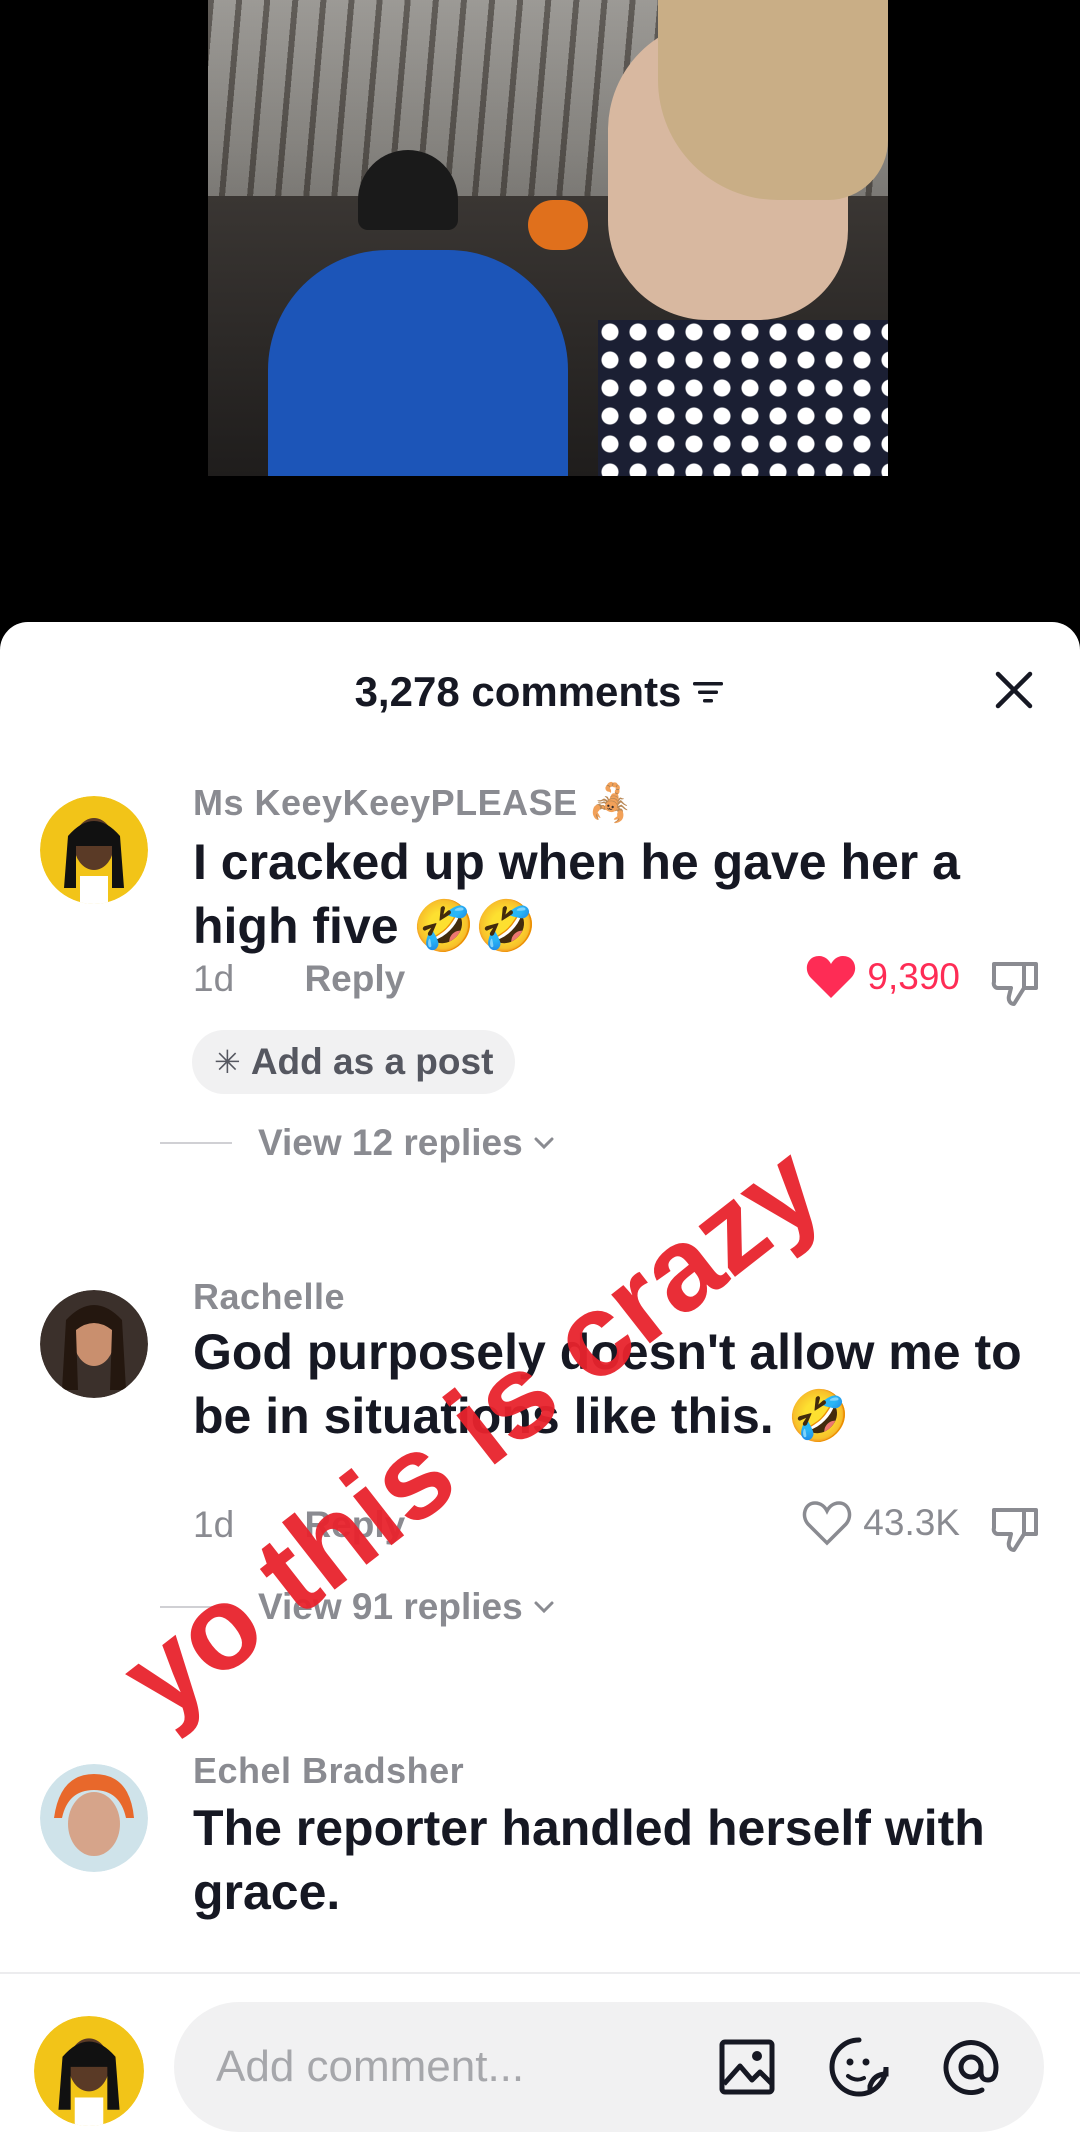  I want to click on like-count: 9,390, so click(913, 976).